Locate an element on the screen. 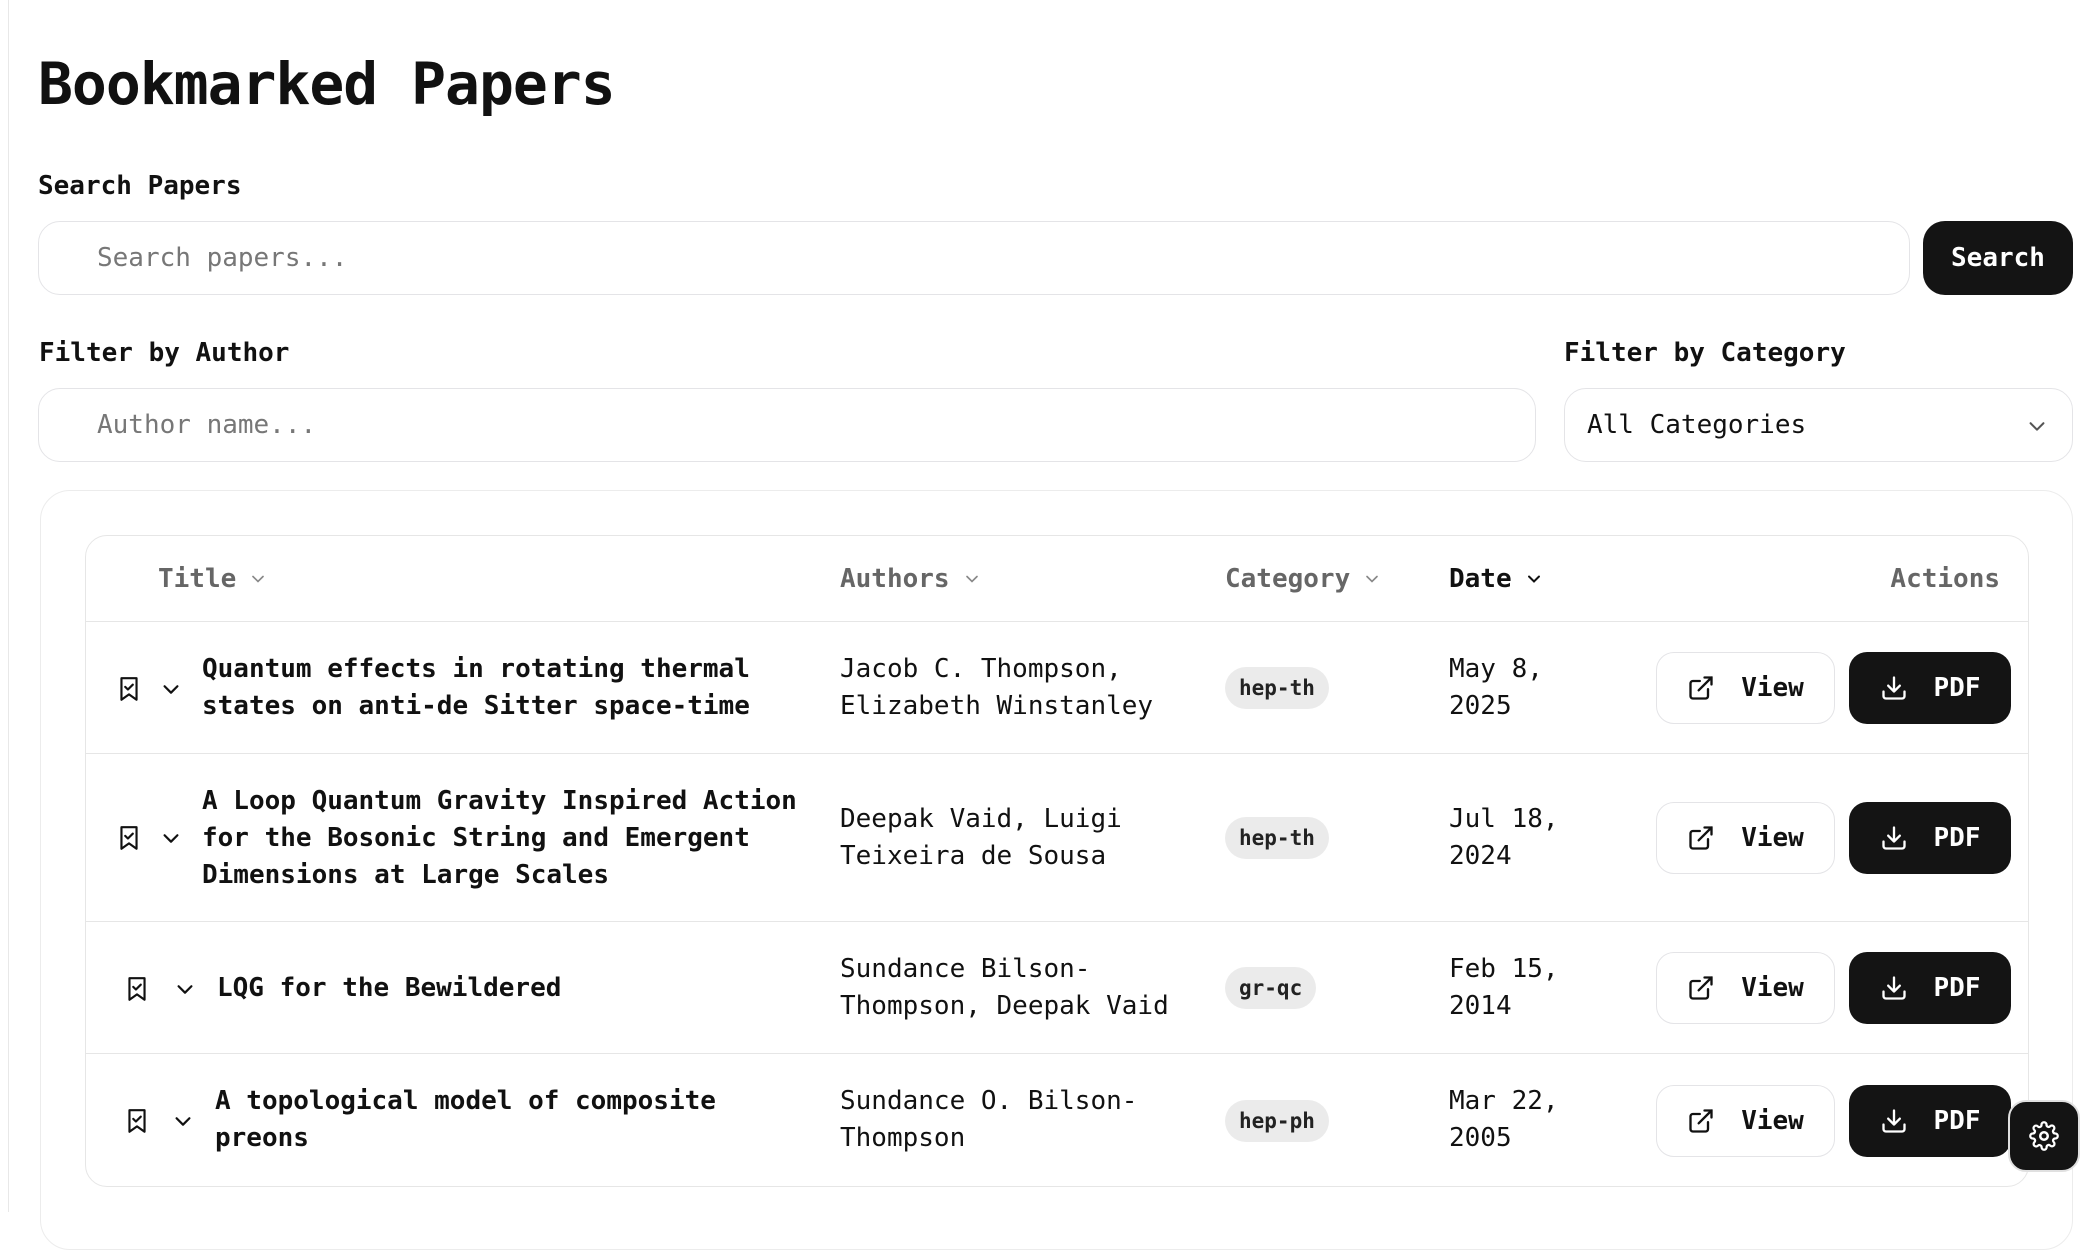 The width and height of the screenshot is (2094, 1250). author-filter-input is located at coordinates (787, 425).